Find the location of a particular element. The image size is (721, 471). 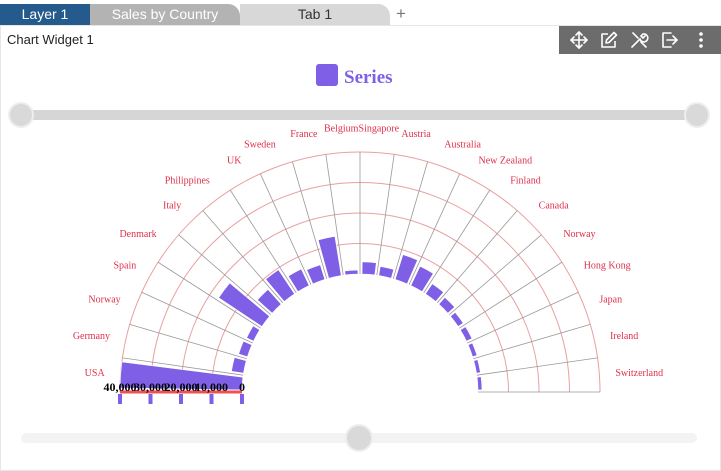

category-label: Hong Kong is located at coordinates (607, 265).